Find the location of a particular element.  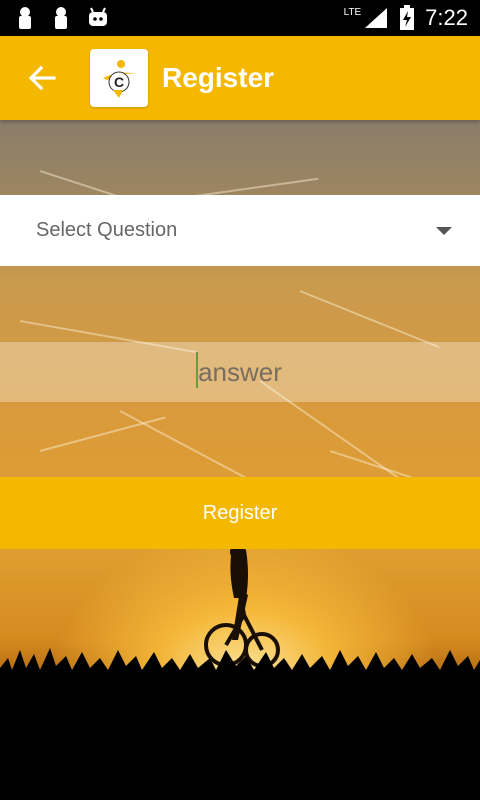

app-logo: C is located at coordinates (119, 78).